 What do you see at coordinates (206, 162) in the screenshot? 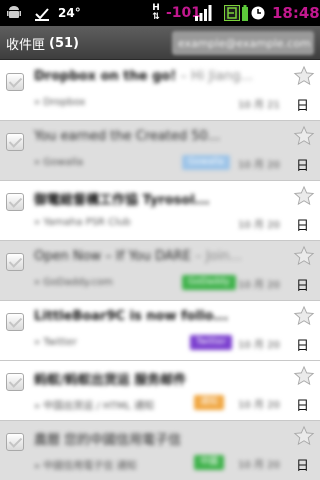
I see `message-label: Gowalla` at bounding box center [206, 162].